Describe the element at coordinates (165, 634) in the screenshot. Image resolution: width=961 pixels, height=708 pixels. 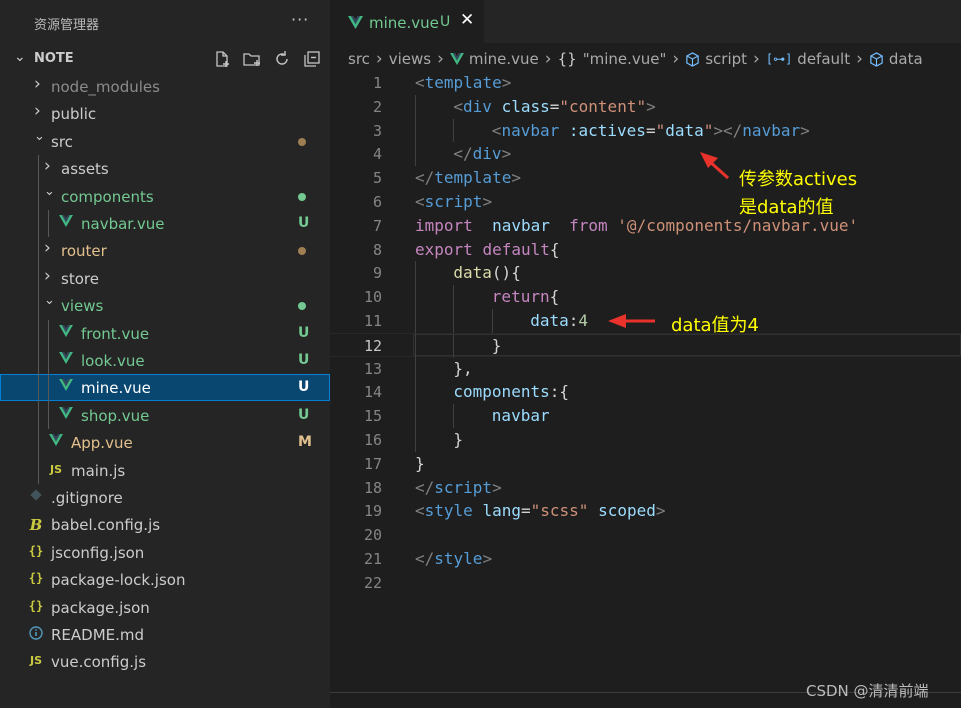
I see `tree-item-readme-md: README.md` at that location.